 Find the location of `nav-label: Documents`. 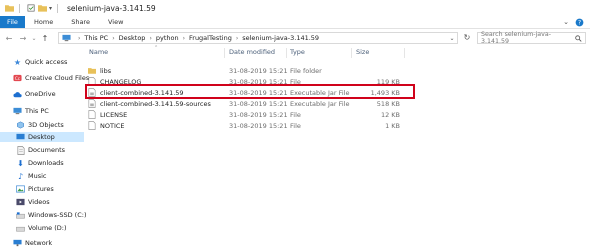

nav-label: Documents is located at coordinates (47, 150).